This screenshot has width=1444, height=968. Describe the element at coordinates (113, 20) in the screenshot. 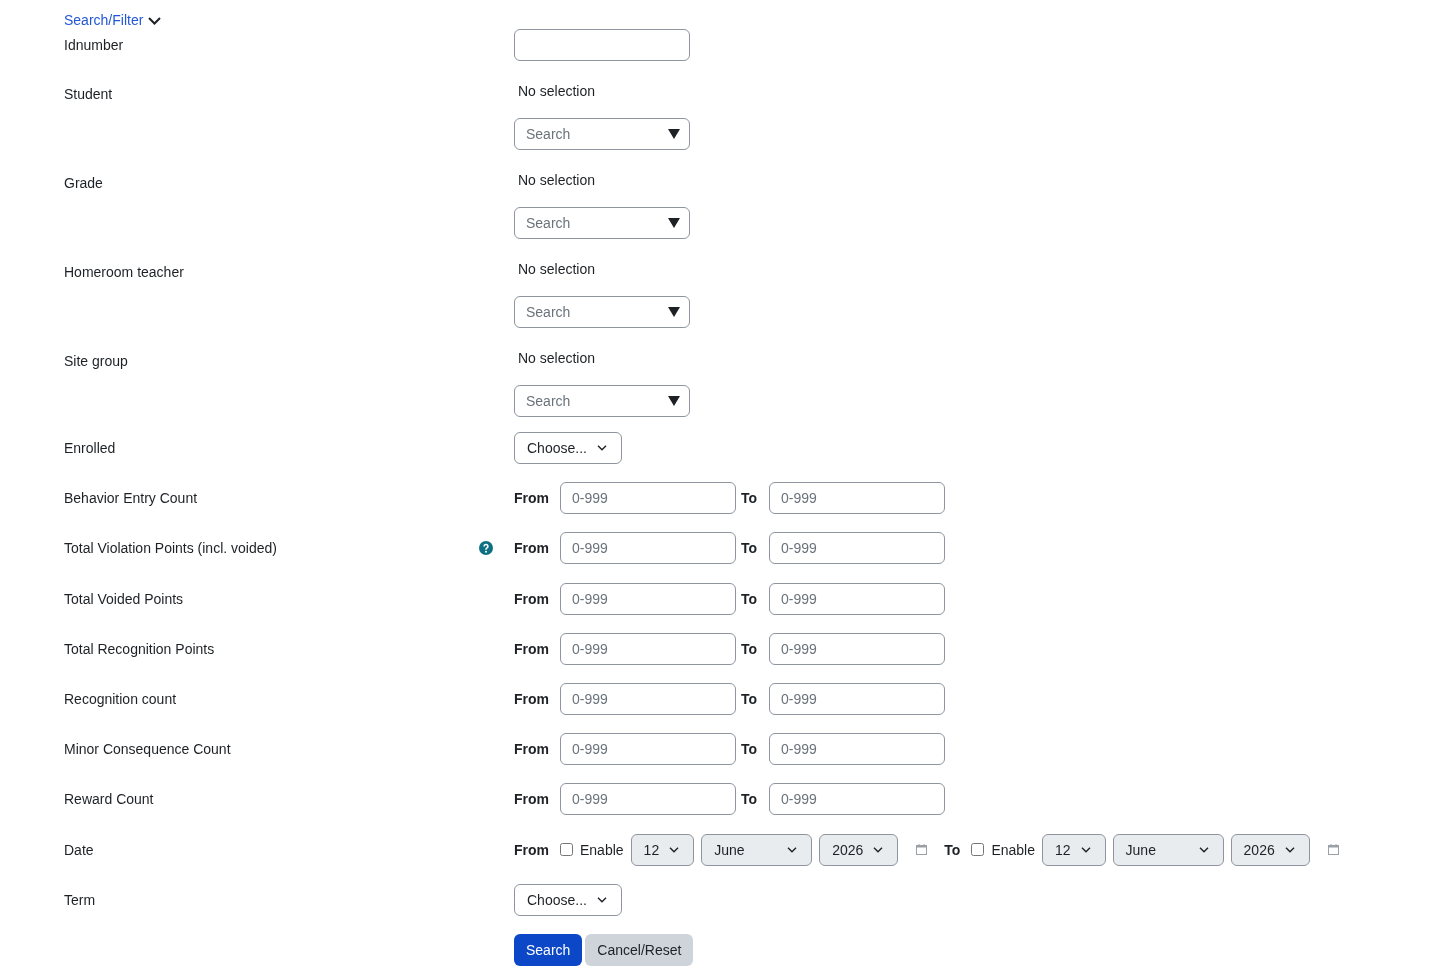

I see `collapse-link: Search/Filter` at that location.